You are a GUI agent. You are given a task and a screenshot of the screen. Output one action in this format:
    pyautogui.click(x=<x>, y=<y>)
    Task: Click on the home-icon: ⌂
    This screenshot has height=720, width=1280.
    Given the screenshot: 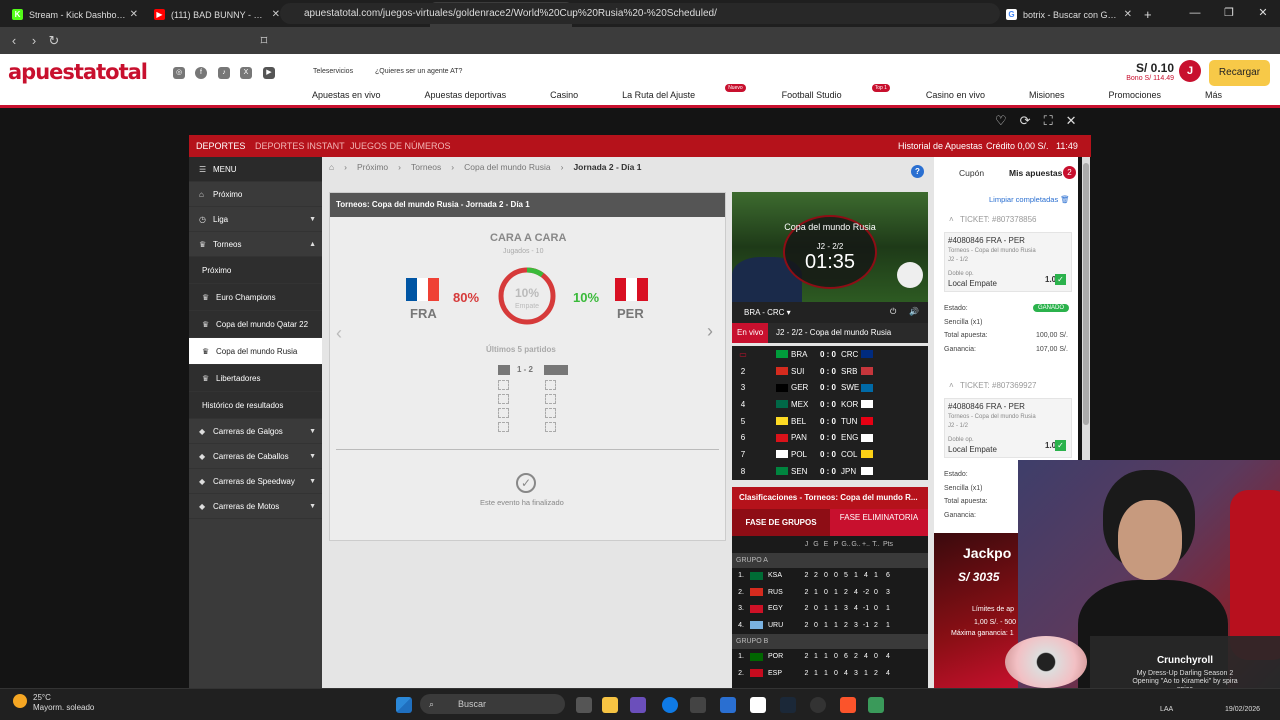 What is the action you would take?
    pyautogui.click(x=331, y=167)
    